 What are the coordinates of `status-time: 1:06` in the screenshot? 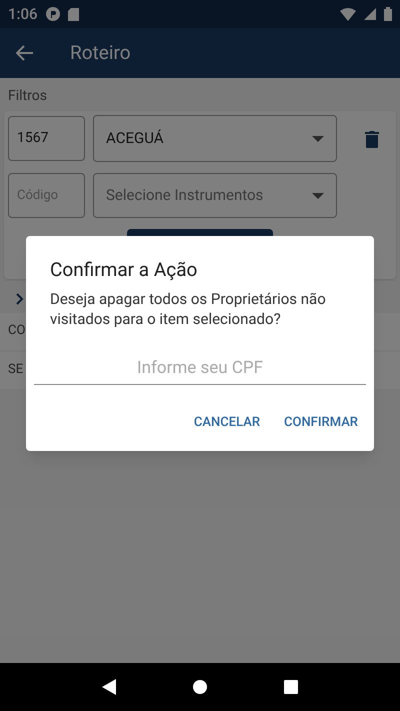 It's located at (23, 14).